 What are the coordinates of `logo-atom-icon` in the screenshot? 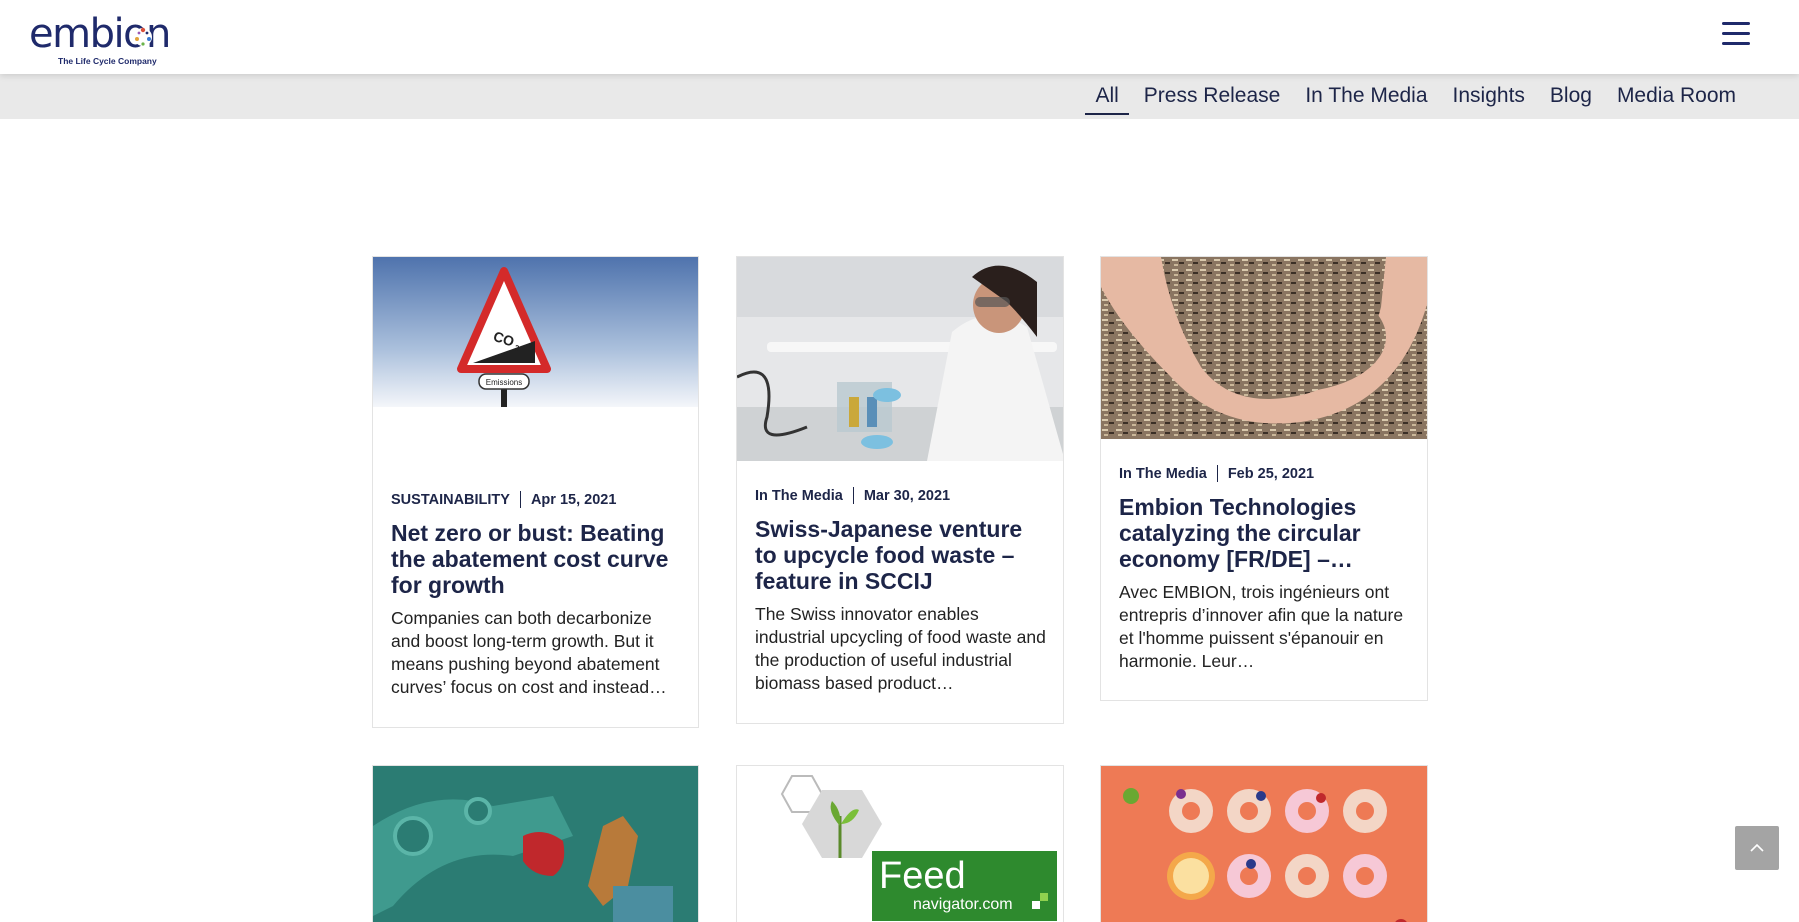 It's located at (143, 36).